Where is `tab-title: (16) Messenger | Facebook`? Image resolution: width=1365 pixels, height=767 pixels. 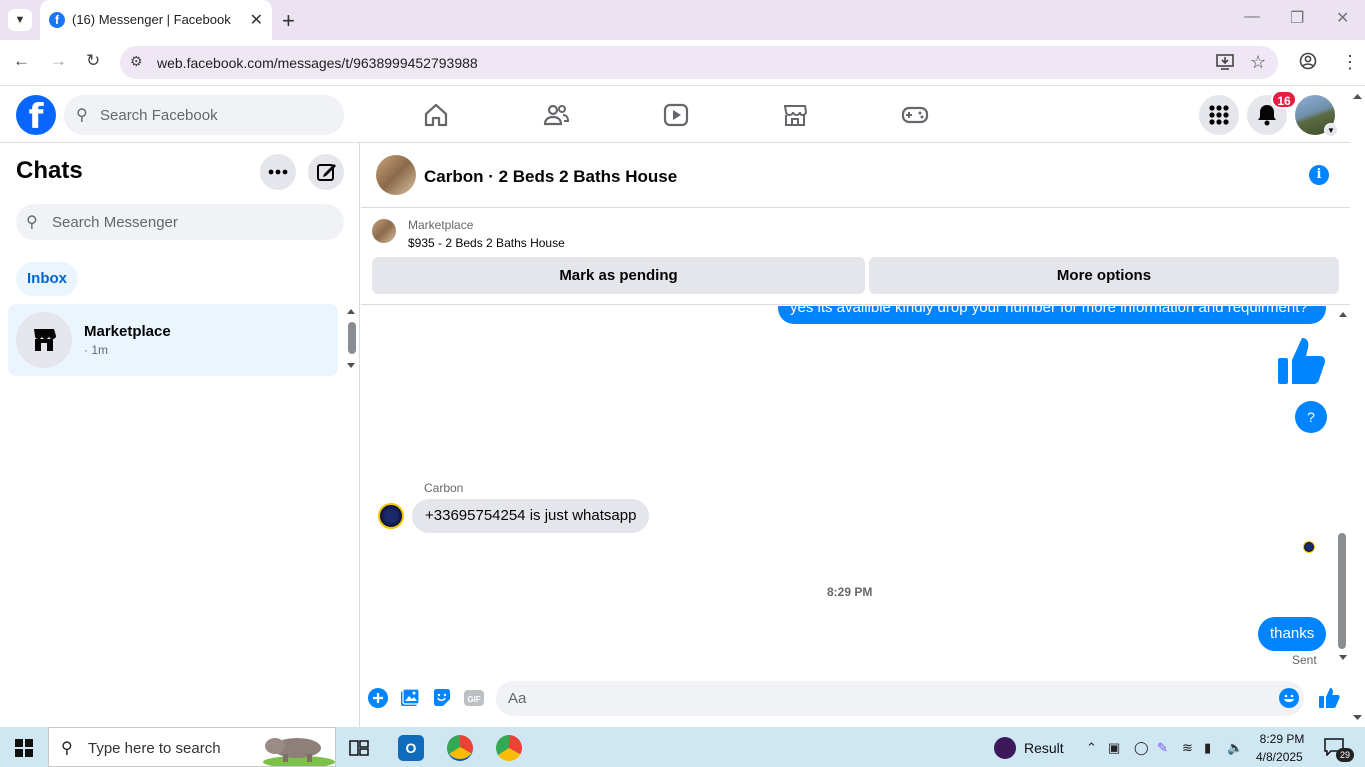
tab-title: (16) Messenger | Facebook is located at coordinates (151, 19).